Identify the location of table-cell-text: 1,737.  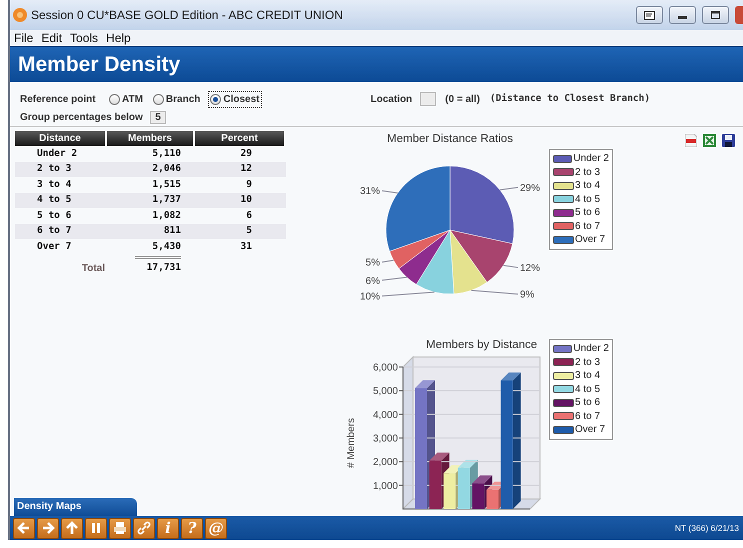
(166, 200).